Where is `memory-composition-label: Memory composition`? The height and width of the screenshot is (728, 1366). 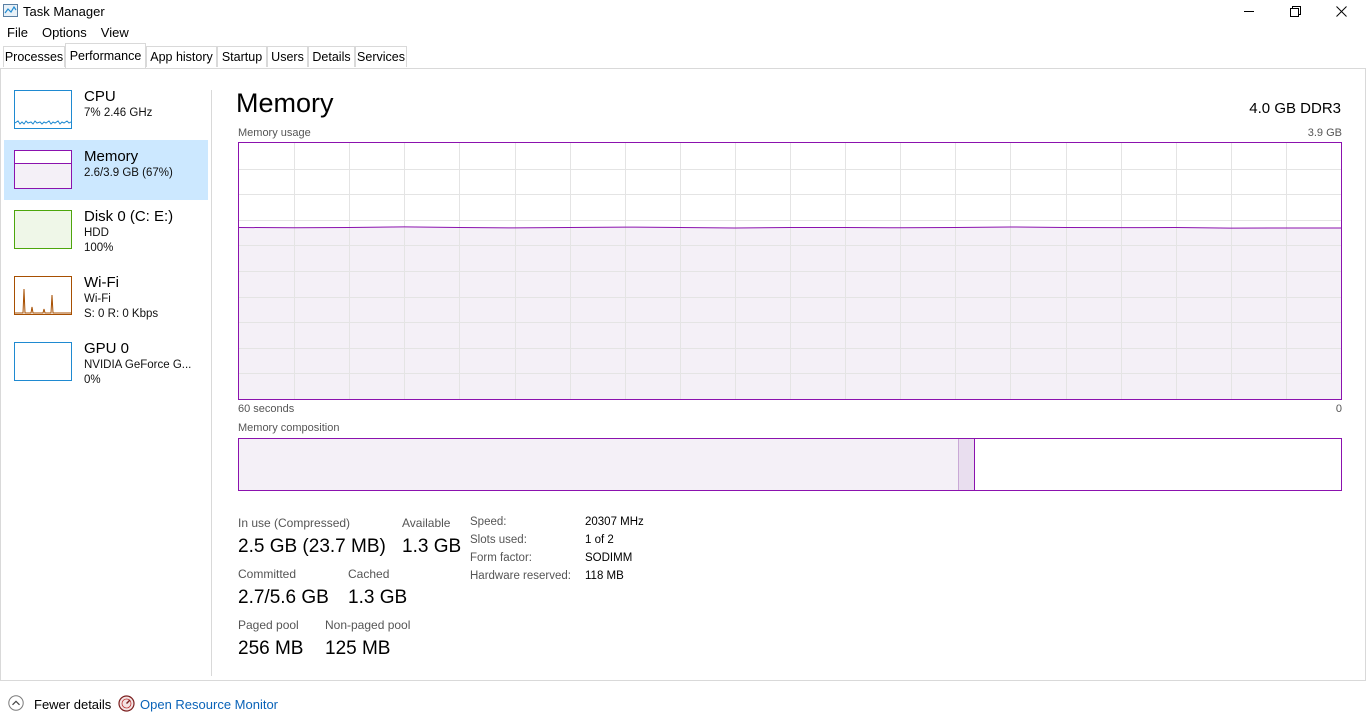
memory-composition-label: Memory composition is located at coordinates (289, 428).